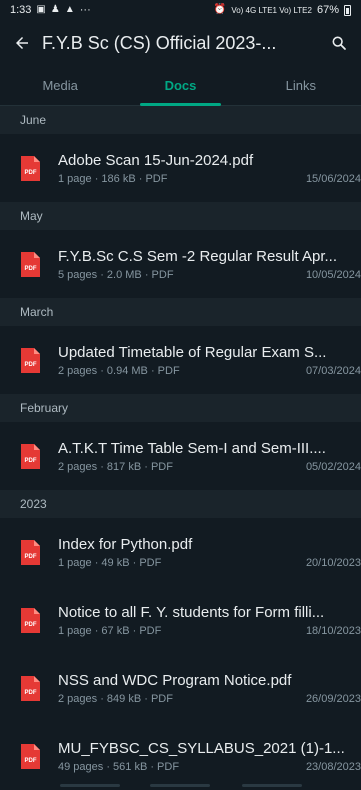 This screenshot has height=790, width=361. I want to click on document-meta: 2 pages · 849 kB · PDF, so click(115, 698).